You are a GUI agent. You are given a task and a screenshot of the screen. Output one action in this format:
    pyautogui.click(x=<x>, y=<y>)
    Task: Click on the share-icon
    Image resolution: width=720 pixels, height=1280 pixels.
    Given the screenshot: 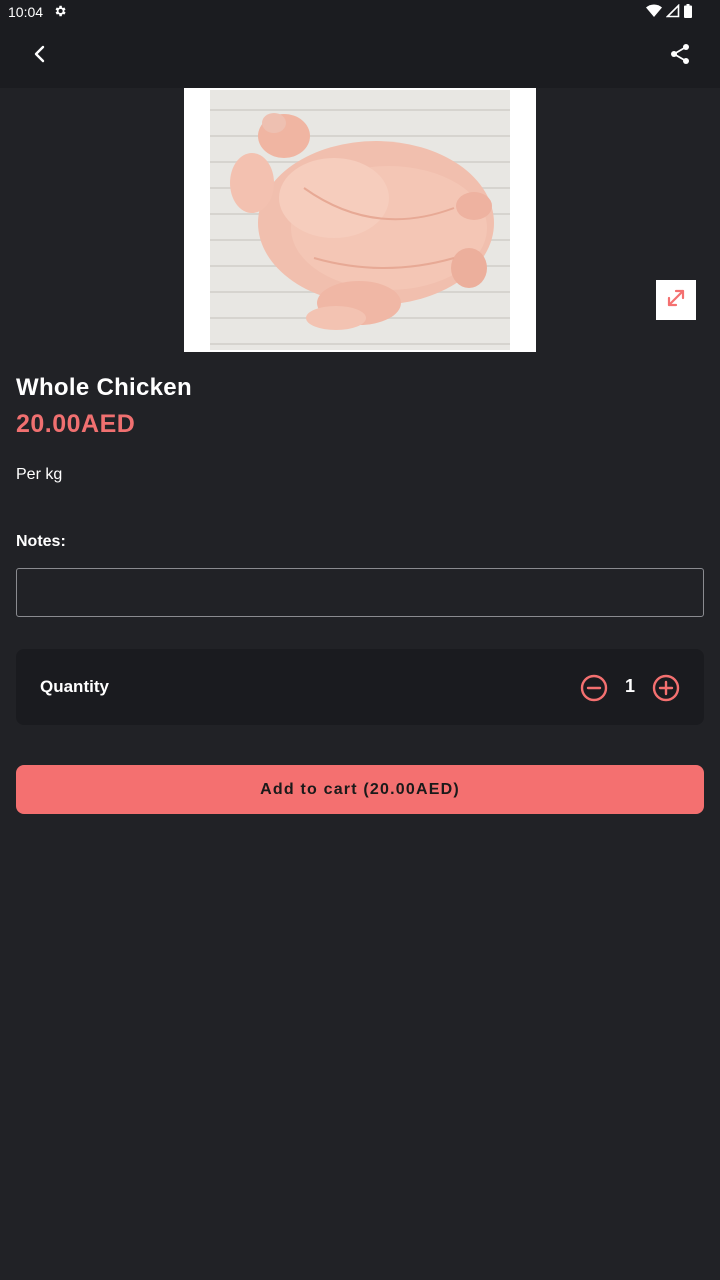 What is the action you would take?
    pyautogui.click(x=680, y=56)
    